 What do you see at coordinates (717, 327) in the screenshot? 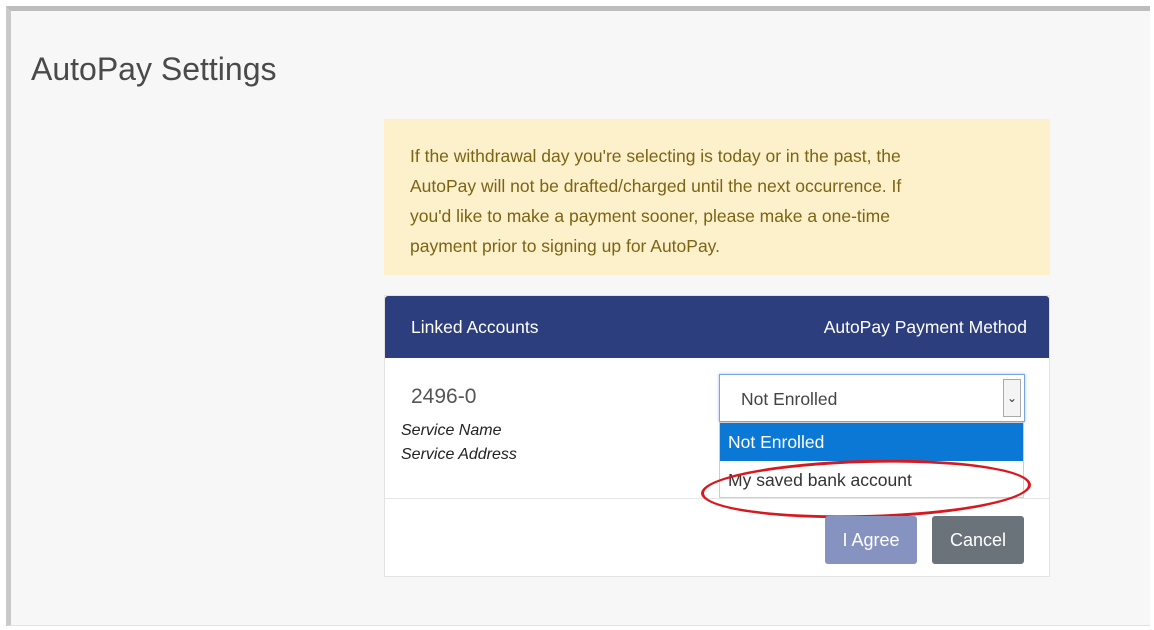
I see `panel-header: Linked Accounts AutoPay Payment Method` at bounding box center [717, 327].